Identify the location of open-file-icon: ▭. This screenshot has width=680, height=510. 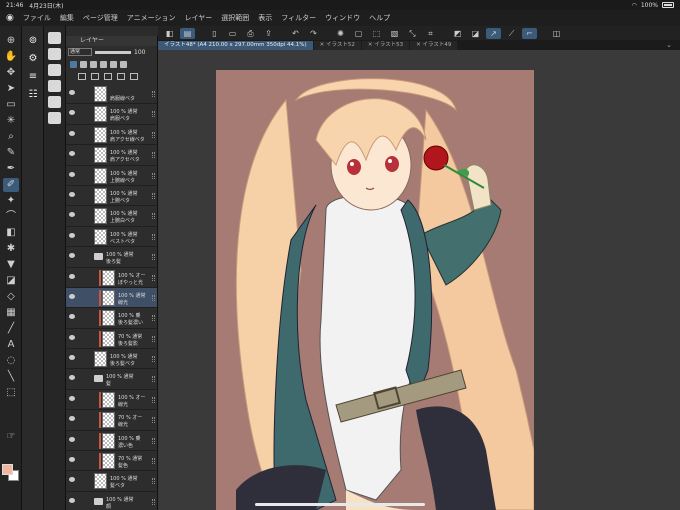
(232, 33).